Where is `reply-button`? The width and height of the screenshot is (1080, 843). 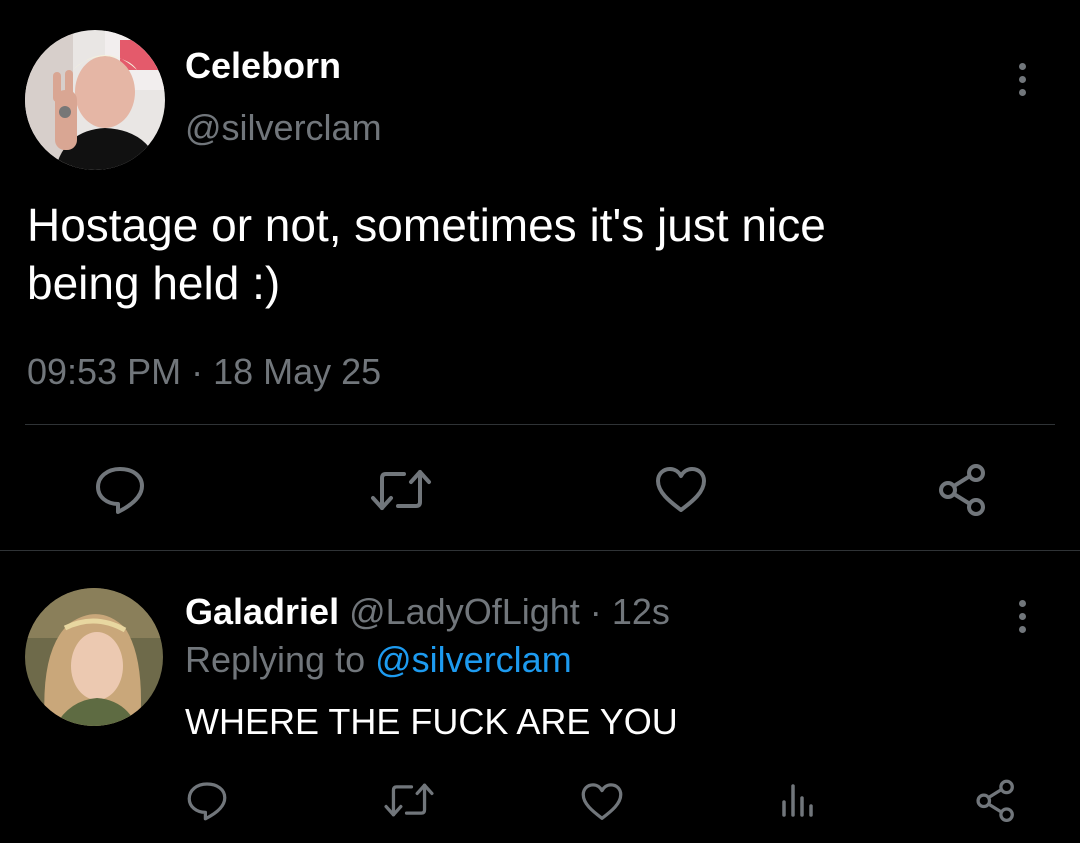
reply-button is located at coordinates (120, 490).